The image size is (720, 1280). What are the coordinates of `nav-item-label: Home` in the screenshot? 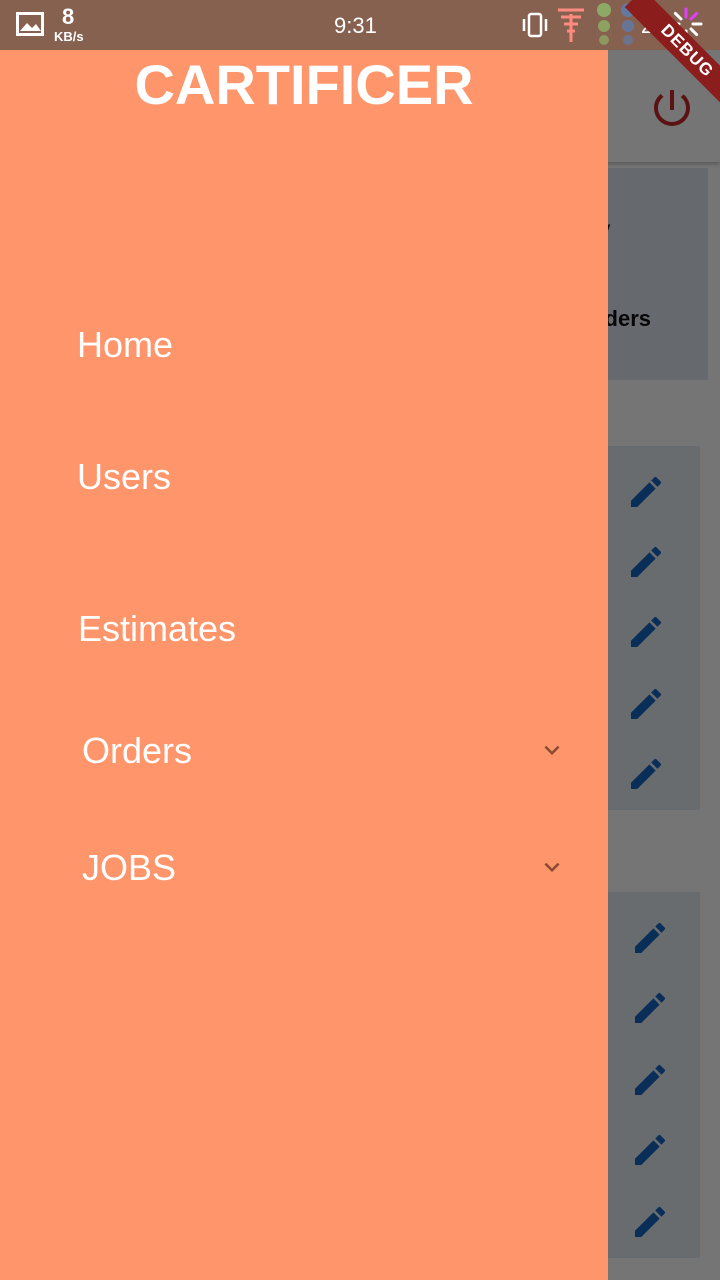 It's located at (125, 344).